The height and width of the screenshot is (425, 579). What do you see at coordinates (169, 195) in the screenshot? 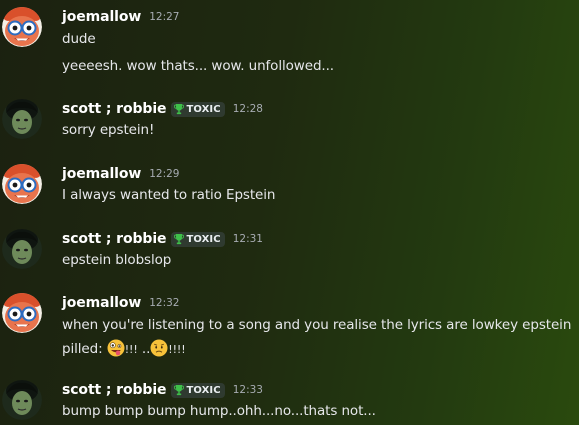
I see `message-text: I always wanted to ratio Epstein` at bounding box center [169, 195].